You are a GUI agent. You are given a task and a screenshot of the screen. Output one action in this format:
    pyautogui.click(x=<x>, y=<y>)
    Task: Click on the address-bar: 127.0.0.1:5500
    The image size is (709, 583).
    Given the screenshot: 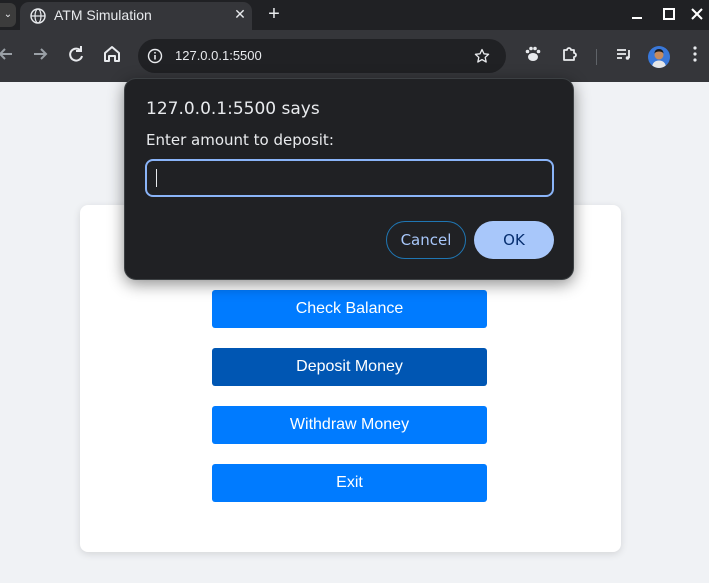 What is the action you would take?
    pyautogui.click(x=322, y=56)
    